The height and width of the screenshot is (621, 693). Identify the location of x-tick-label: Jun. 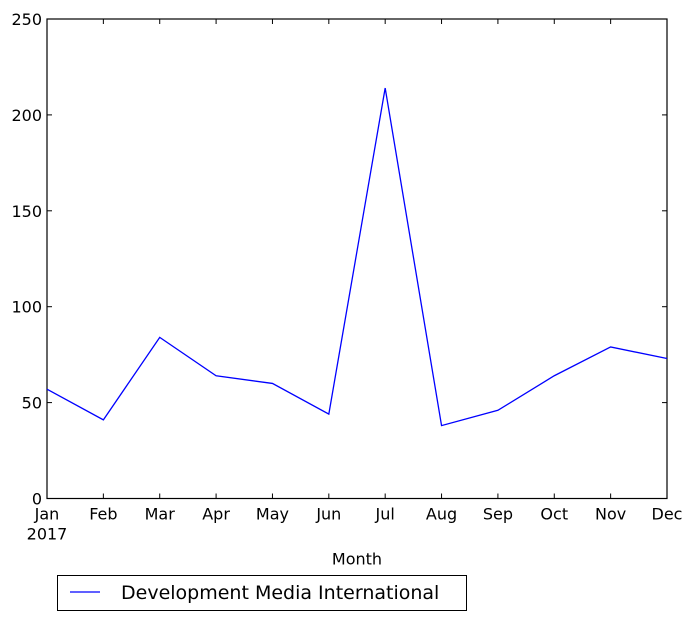
(328, 514).